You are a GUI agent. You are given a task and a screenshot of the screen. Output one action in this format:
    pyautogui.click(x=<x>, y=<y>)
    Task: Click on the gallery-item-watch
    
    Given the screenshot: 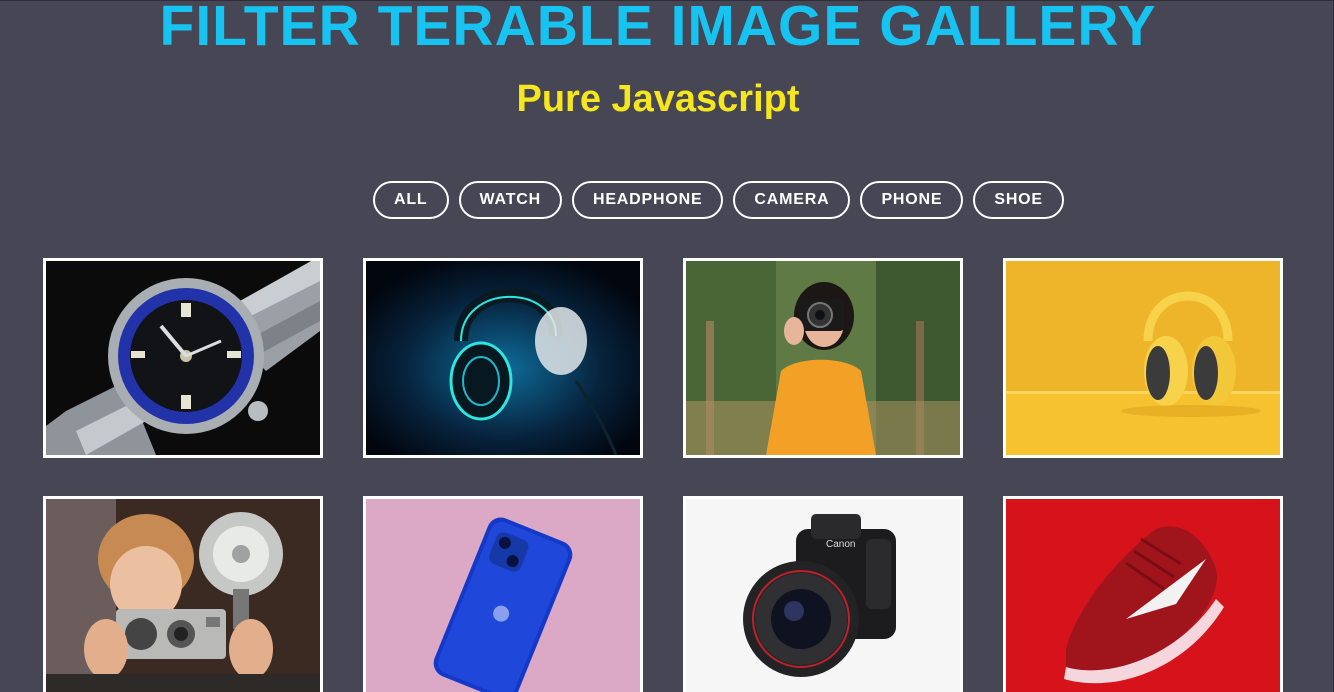 What is the action you would take?
    pyautogui.click(x=183, y=358)
    